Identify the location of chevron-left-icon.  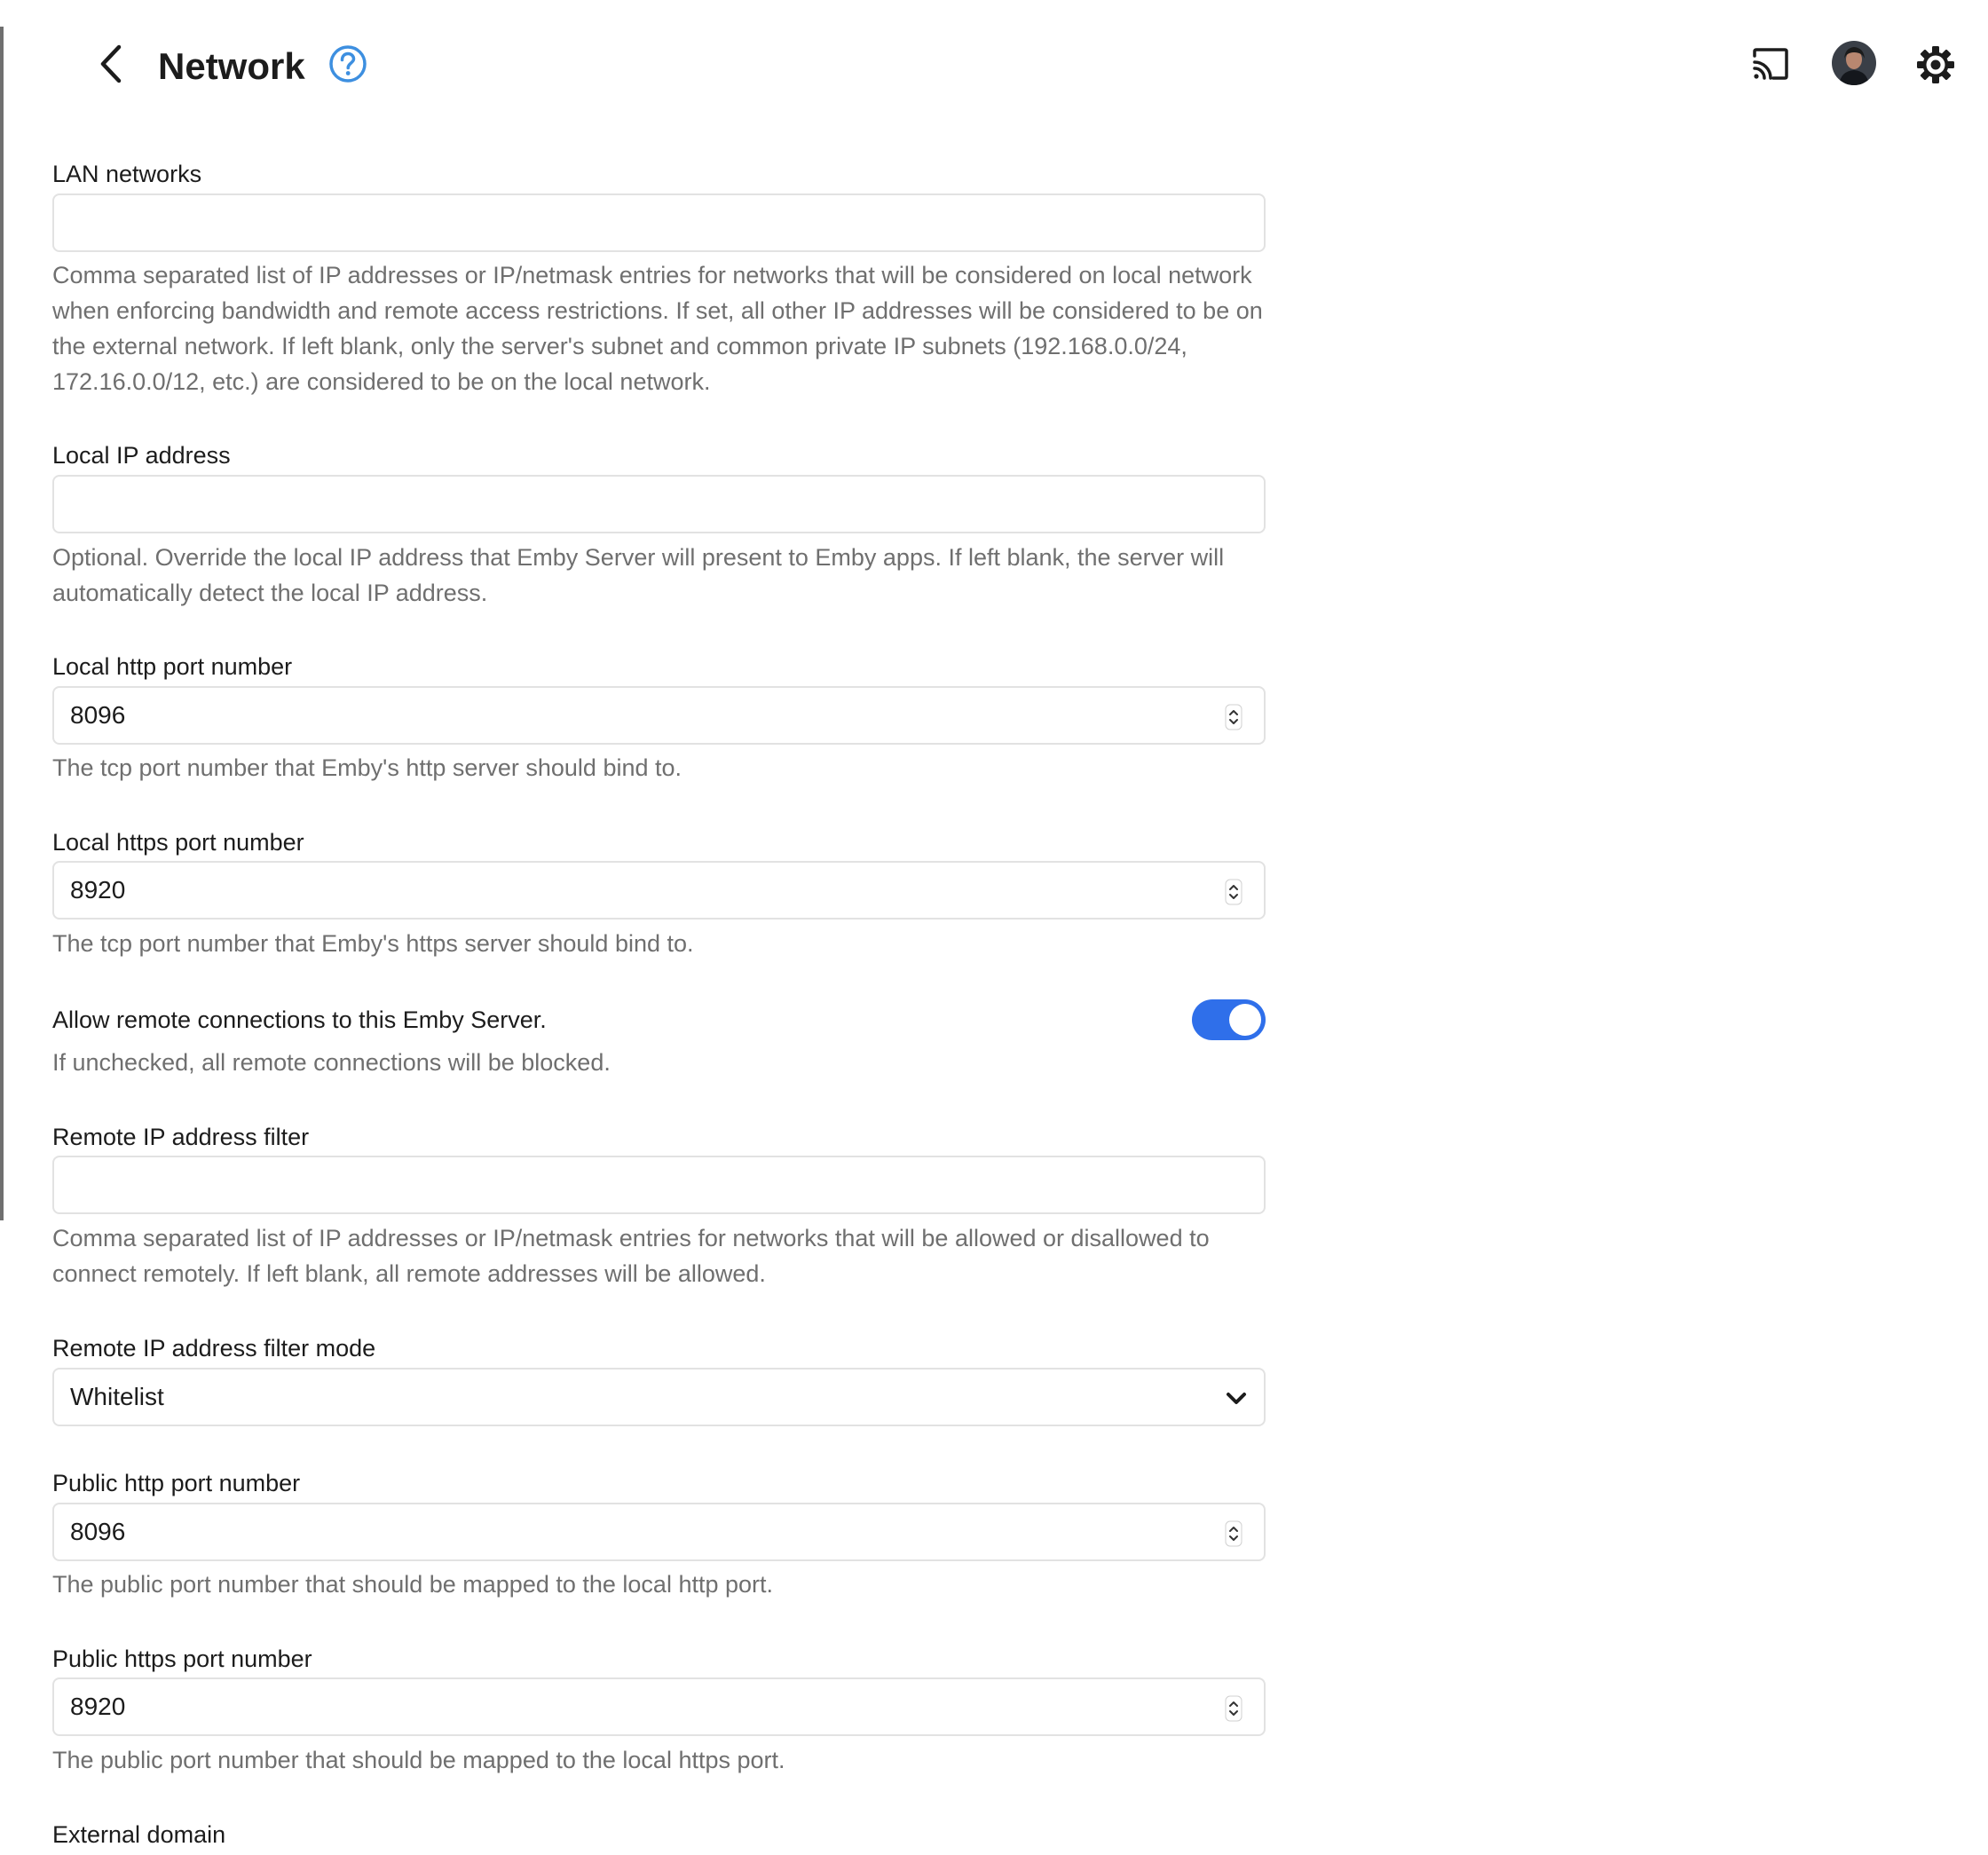
(111, 64).